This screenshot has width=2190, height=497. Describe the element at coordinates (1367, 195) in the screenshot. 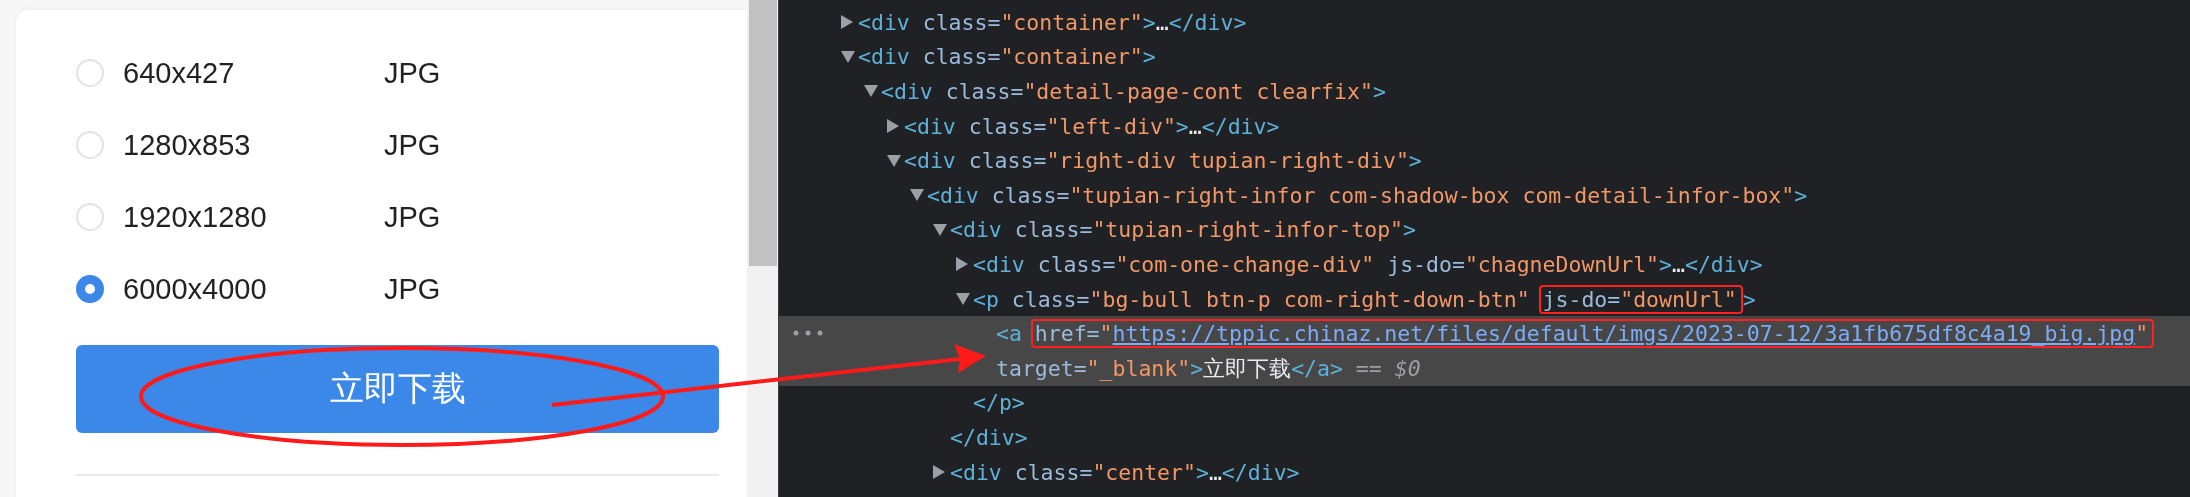

I see `code-line: <div class="tupian-right-infor com-shadow-box com-detail-infor-box">` at that location.